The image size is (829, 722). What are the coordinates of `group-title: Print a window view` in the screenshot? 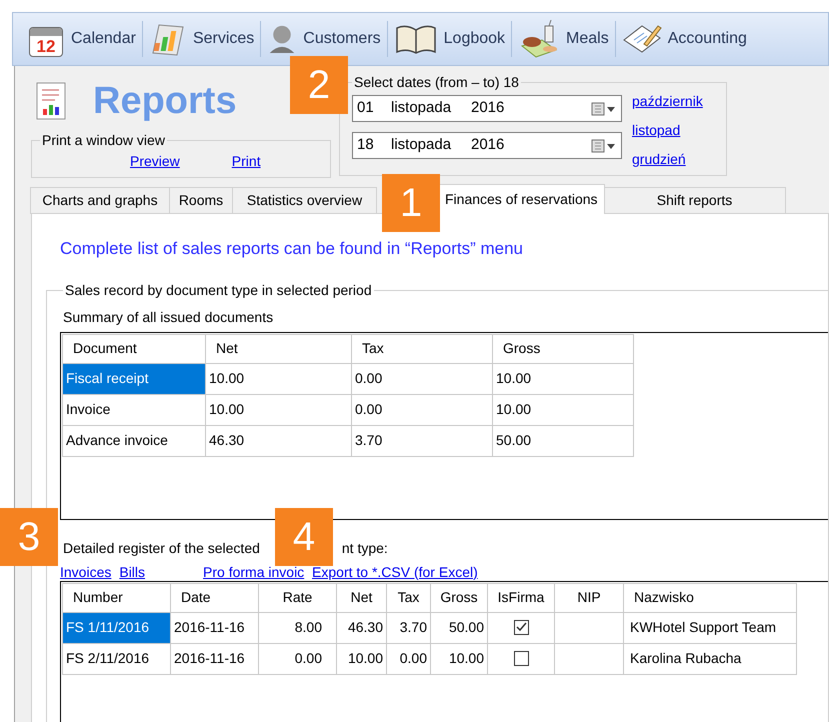 It's located at (103, 140).